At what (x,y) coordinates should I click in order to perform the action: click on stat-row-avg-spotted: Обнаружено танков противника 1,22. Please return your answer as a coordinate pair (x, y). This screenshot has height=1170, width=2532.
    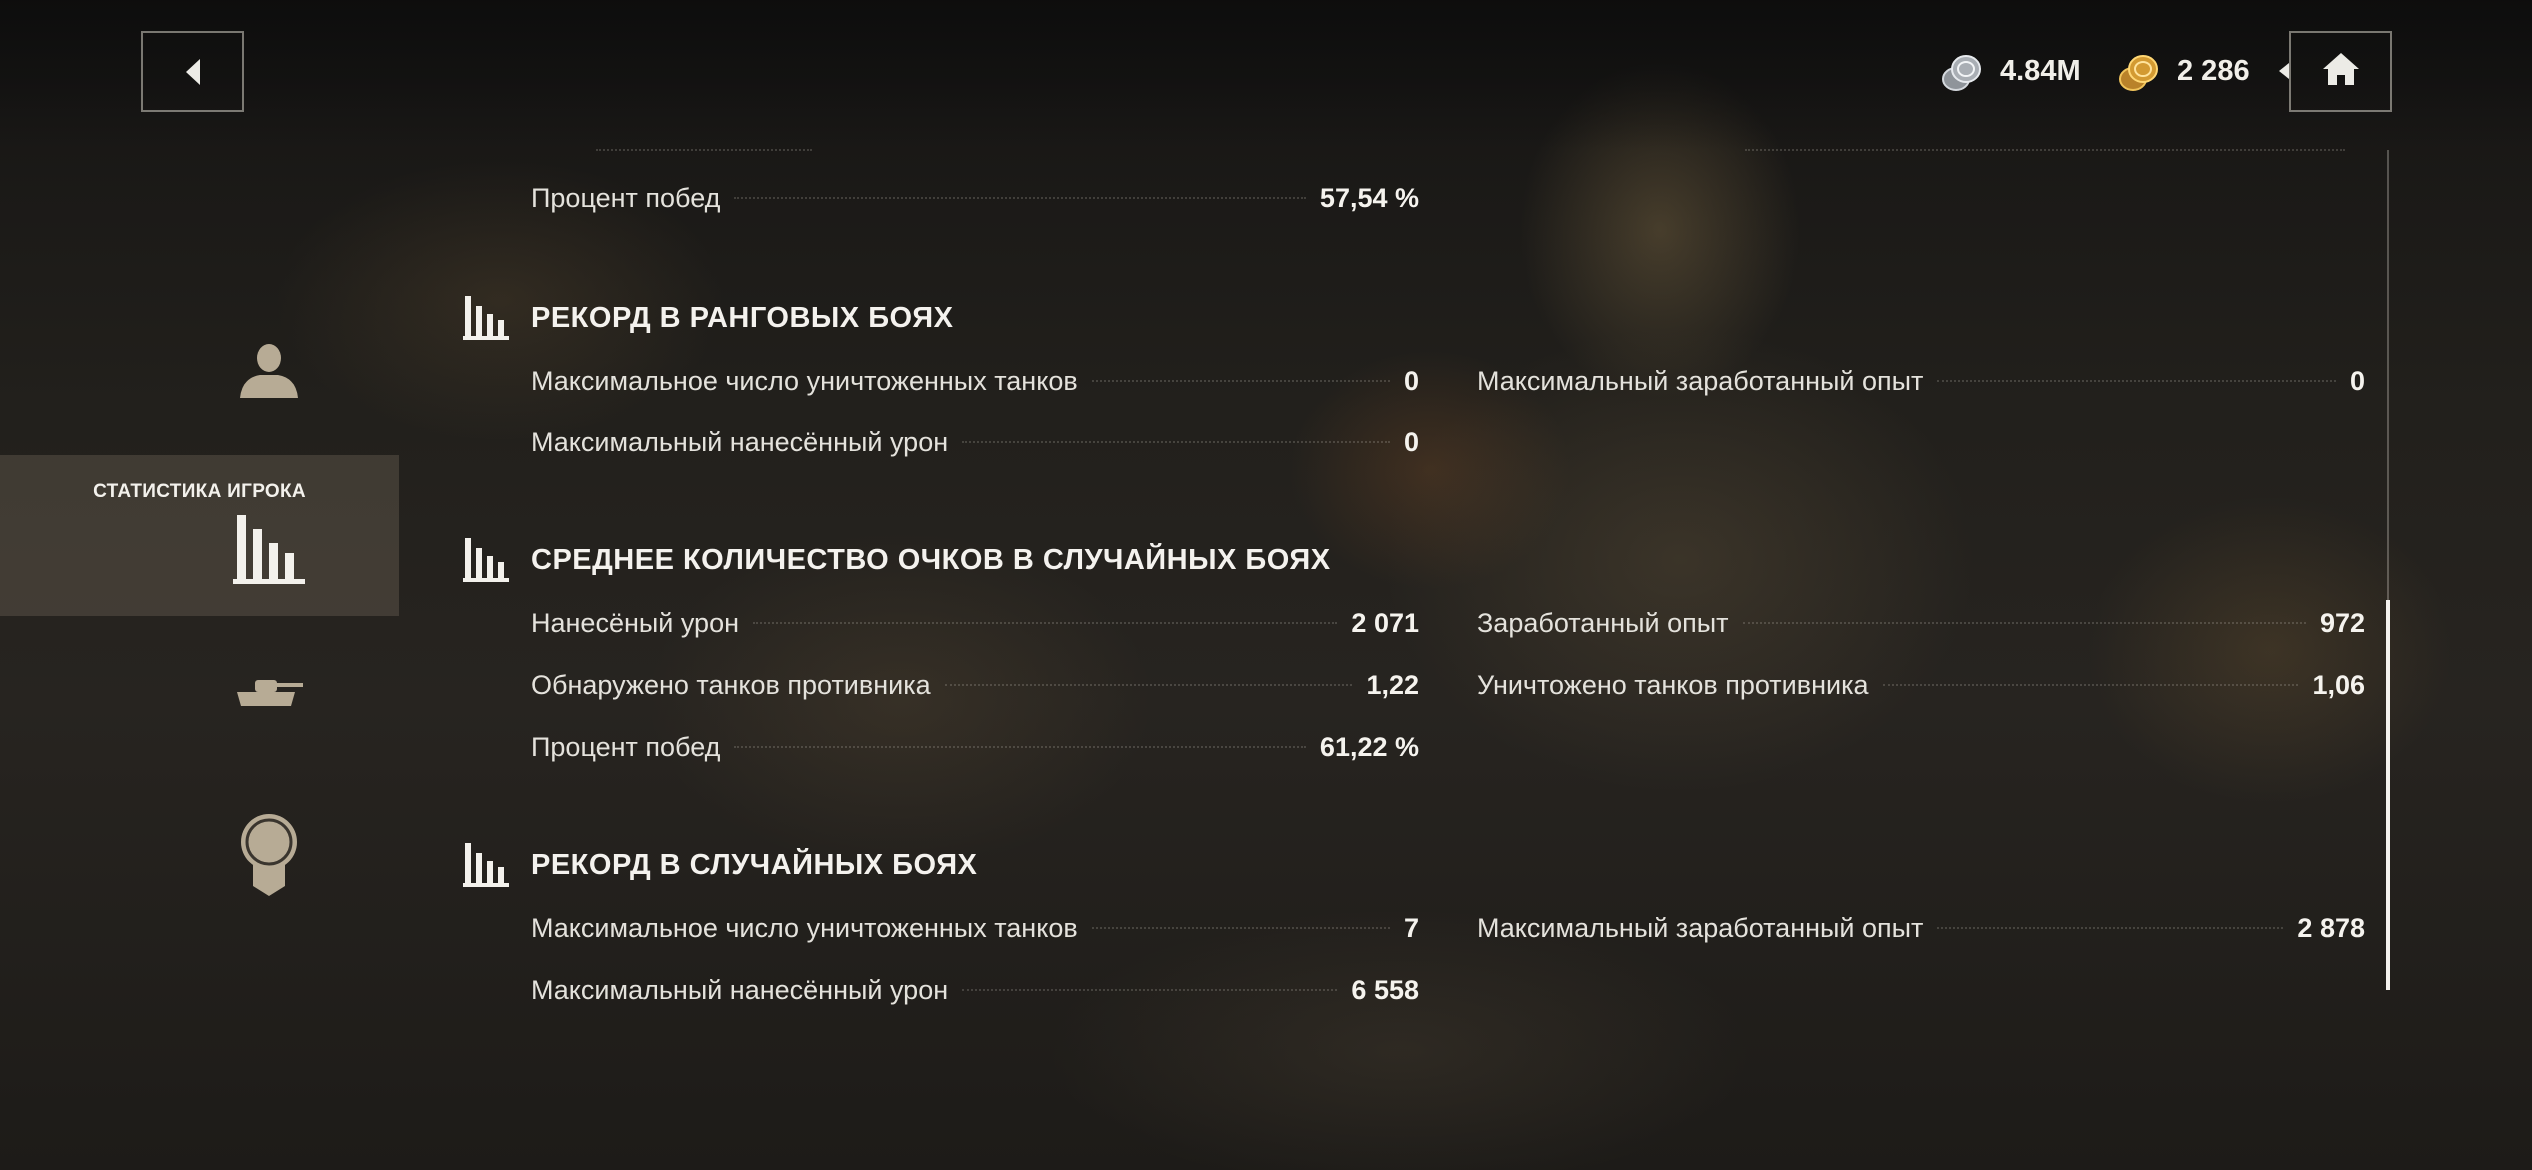
    Looking at the image, I should click on (975, 685).